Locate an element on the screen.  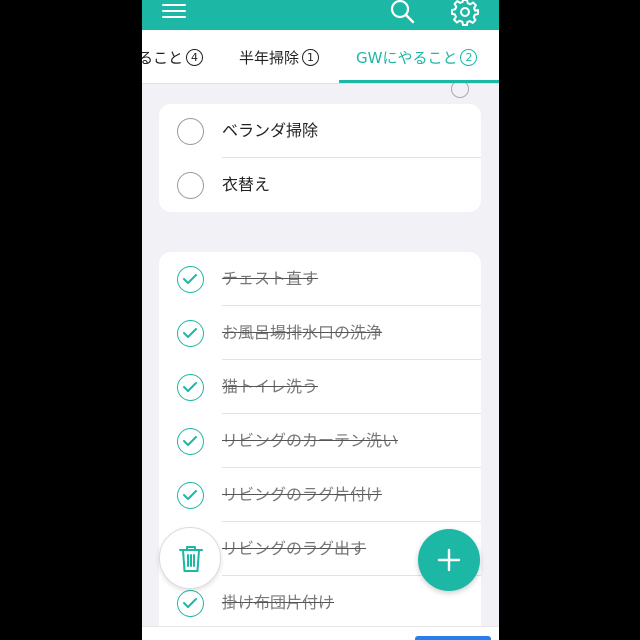
gear-icon is located at coordinates (465, 13).